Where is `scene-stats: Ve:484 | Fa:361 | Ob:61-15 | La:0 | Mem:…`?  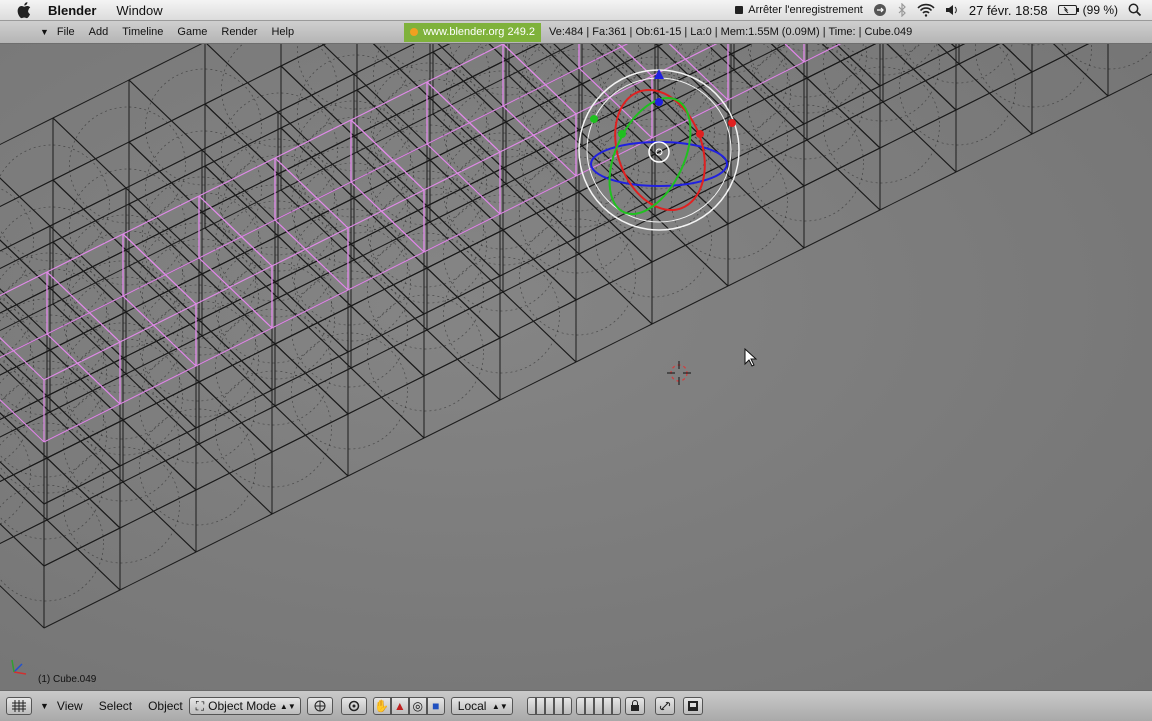 scene-stats: Ve:484 | Fa:361 | Ob:61-15 | La:0 | Mem:… is located at coordinates (730, 32).